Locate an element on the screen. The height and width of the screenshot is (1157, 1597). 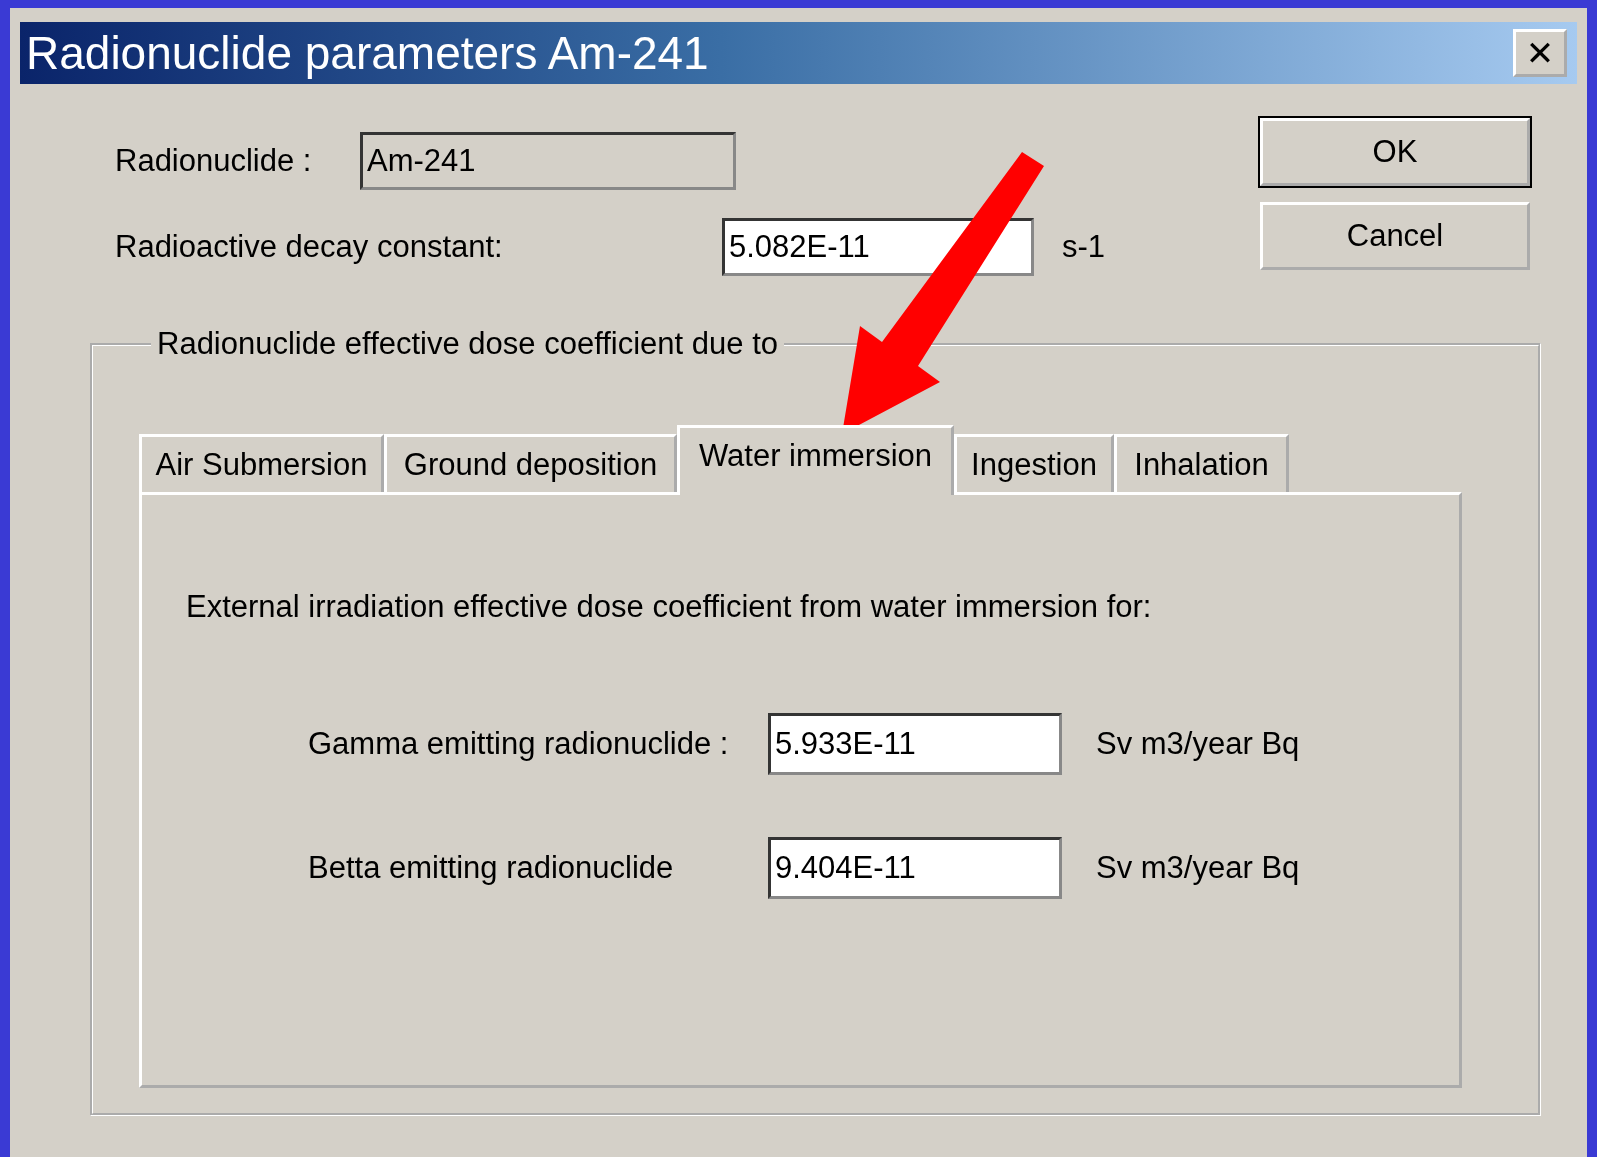
input-field: 5.933E-11 is located at coordinates (915, 744).